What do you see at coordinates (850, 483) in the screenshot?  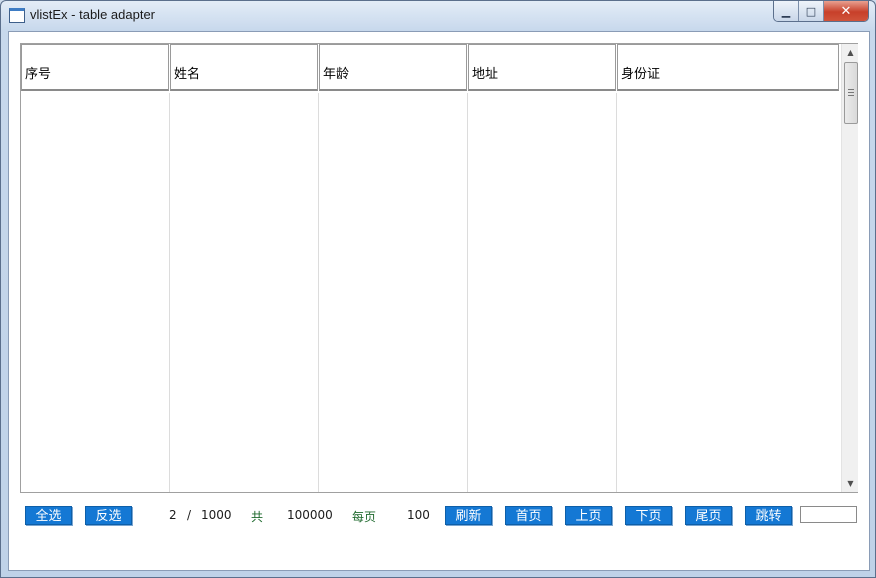 I see `scroll-down-arrow-icon: ▼` at bounding box center [850, 483].